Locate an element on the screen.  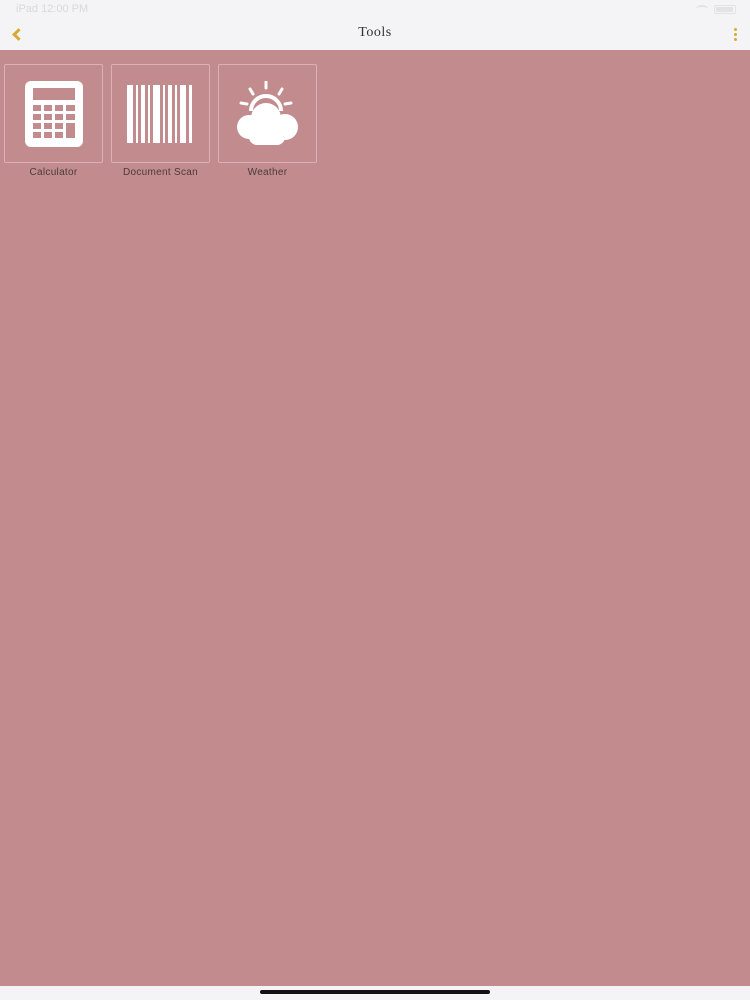
barcode-icon is located at coordinates (159, 113).